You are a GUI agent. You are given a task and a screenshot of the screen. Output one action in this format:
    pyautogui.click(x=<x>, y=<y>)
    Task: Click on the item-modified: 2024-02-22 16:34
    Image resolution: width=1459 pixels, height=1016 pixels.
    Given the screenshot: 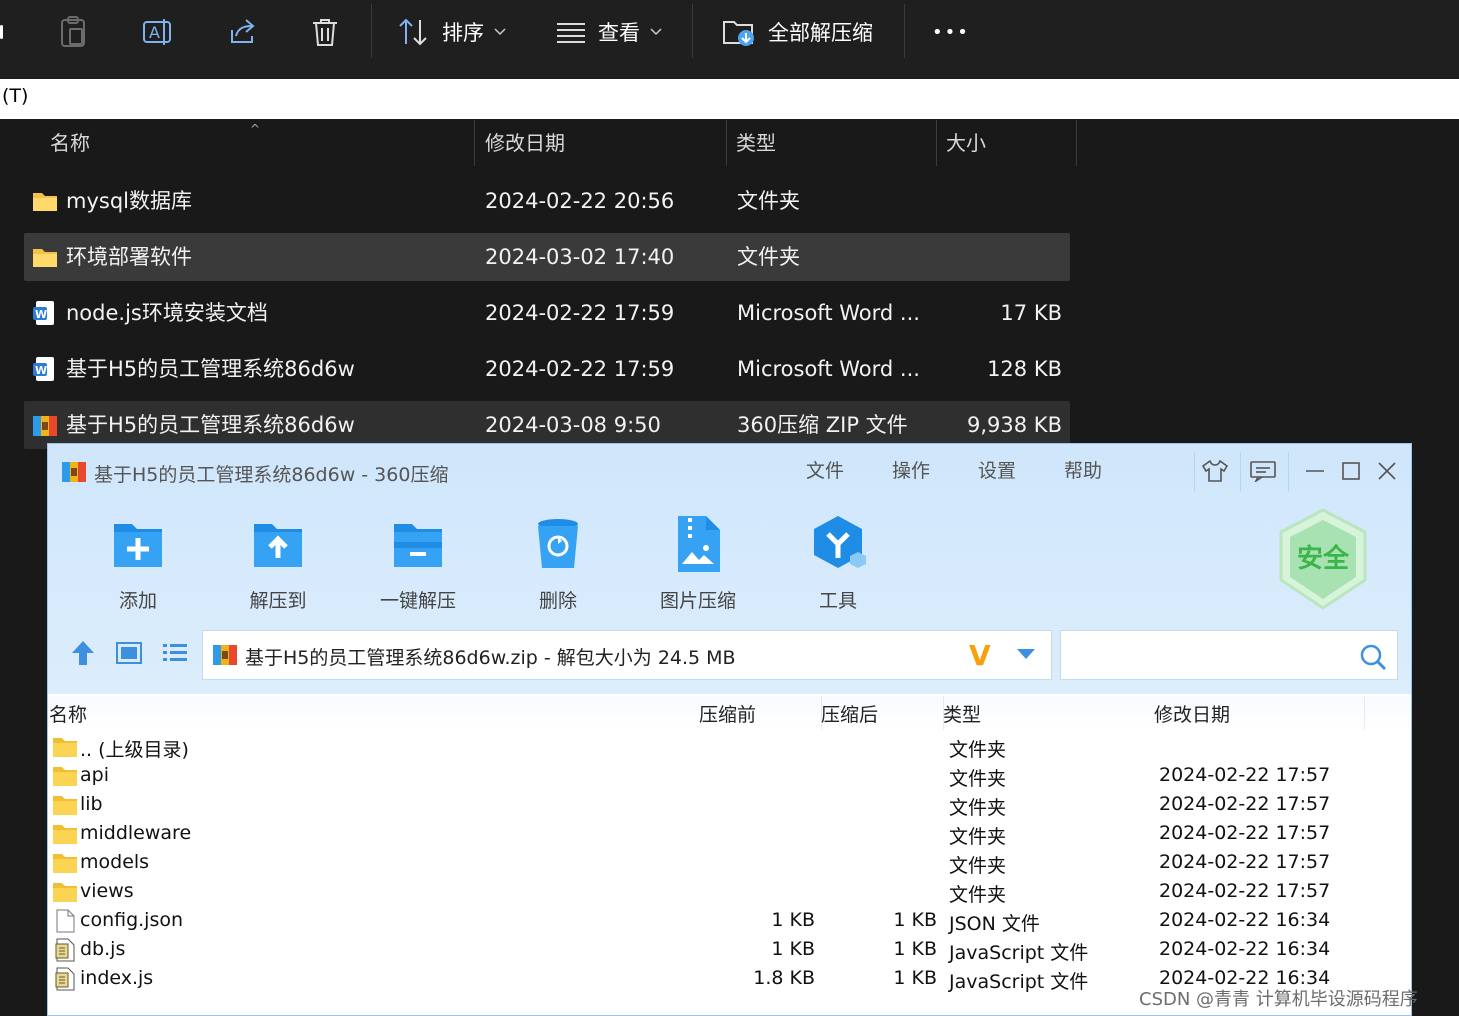 What is the action you would take?
    pyautogui.click(x=1245, y=949)
    